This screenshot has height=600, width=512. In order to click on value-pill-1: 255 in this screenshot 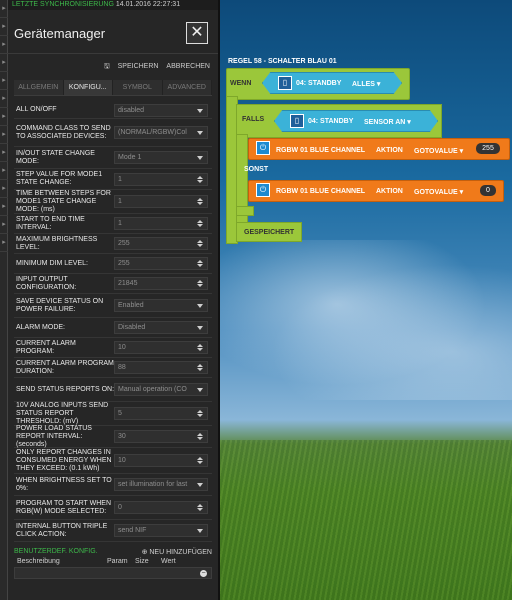, I will do `click(488, 148)`.